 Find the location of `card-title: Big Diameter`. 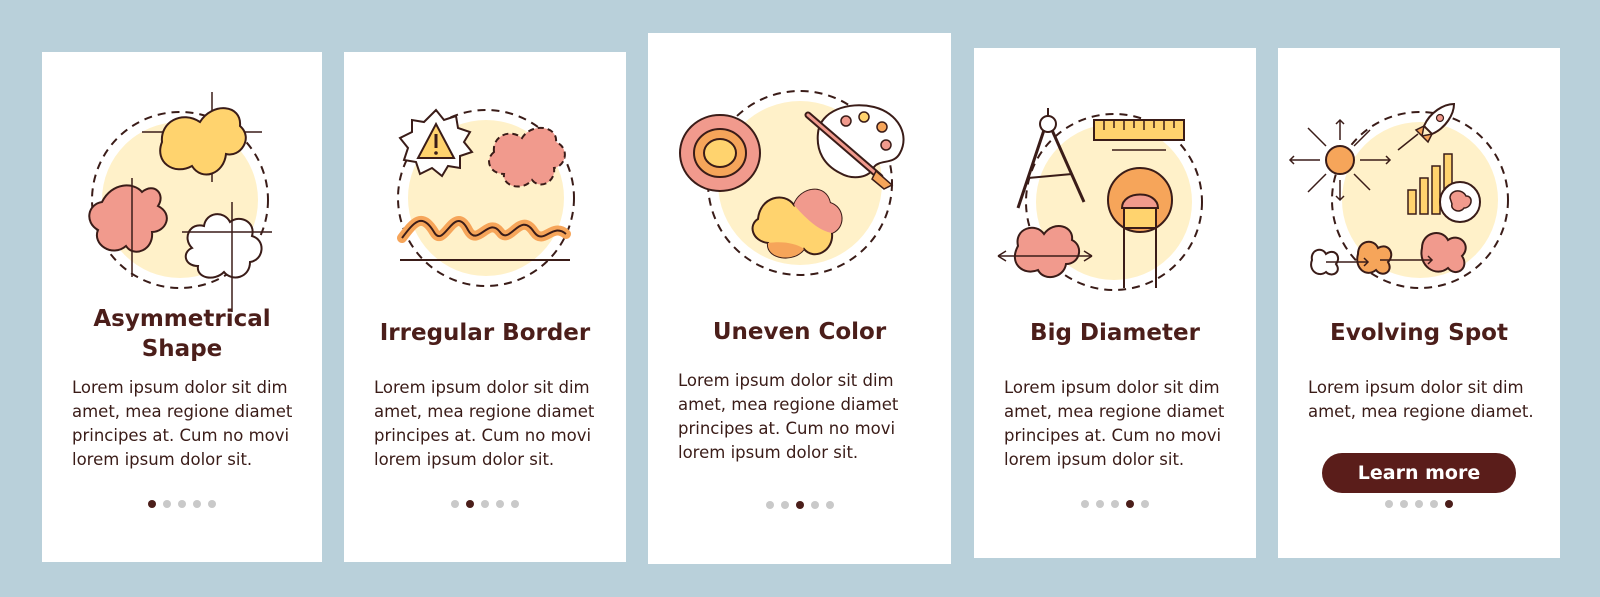

card-title: Big Diameter is located at coordinates (1115, 333).